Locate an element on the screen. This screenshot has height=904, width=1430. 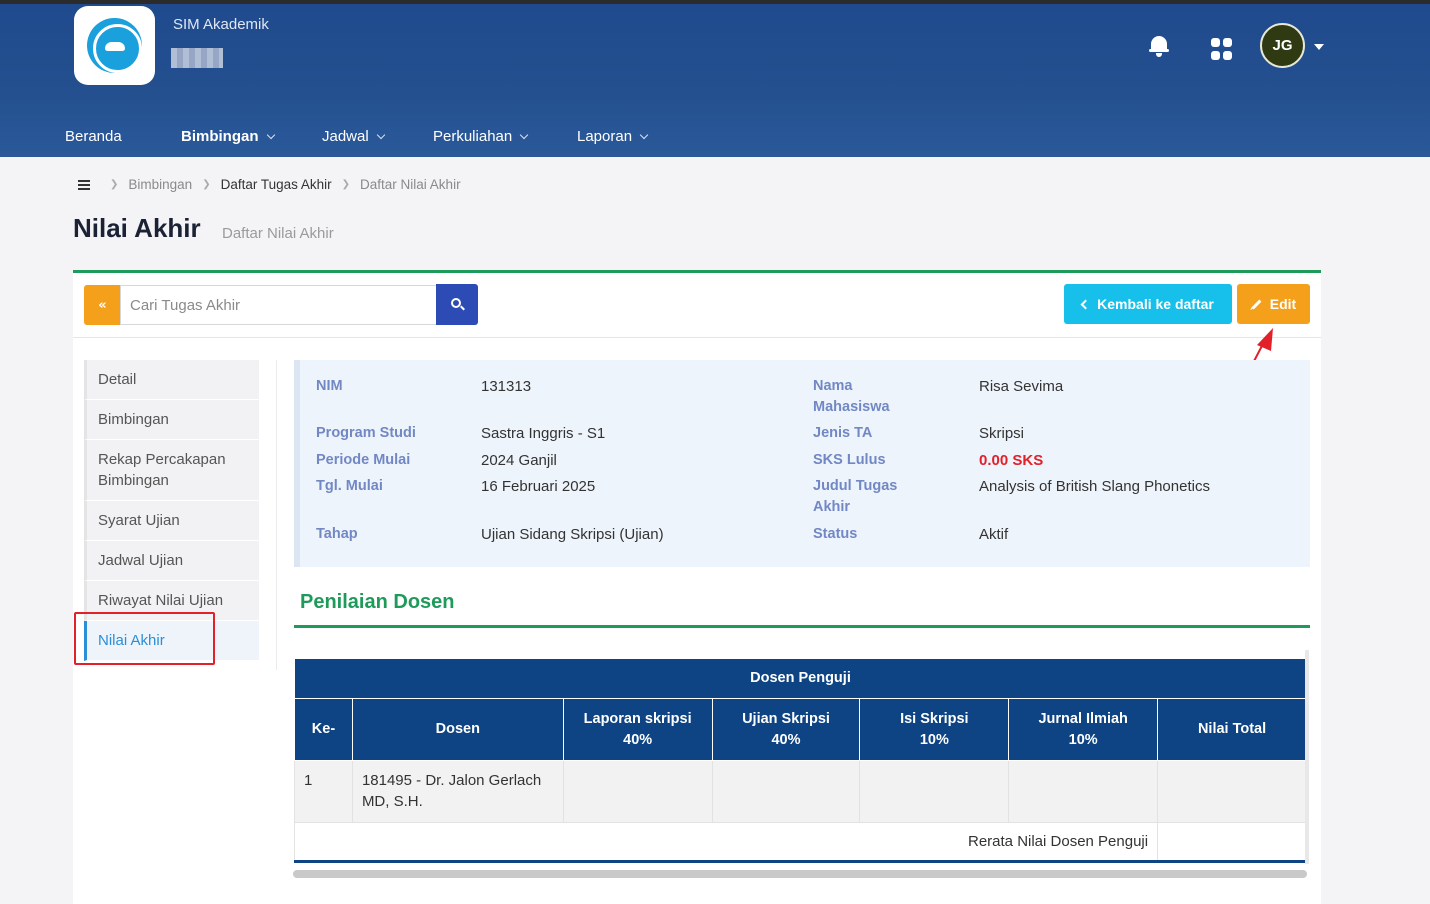
cell-ujian is located at coordinates (786, 791).